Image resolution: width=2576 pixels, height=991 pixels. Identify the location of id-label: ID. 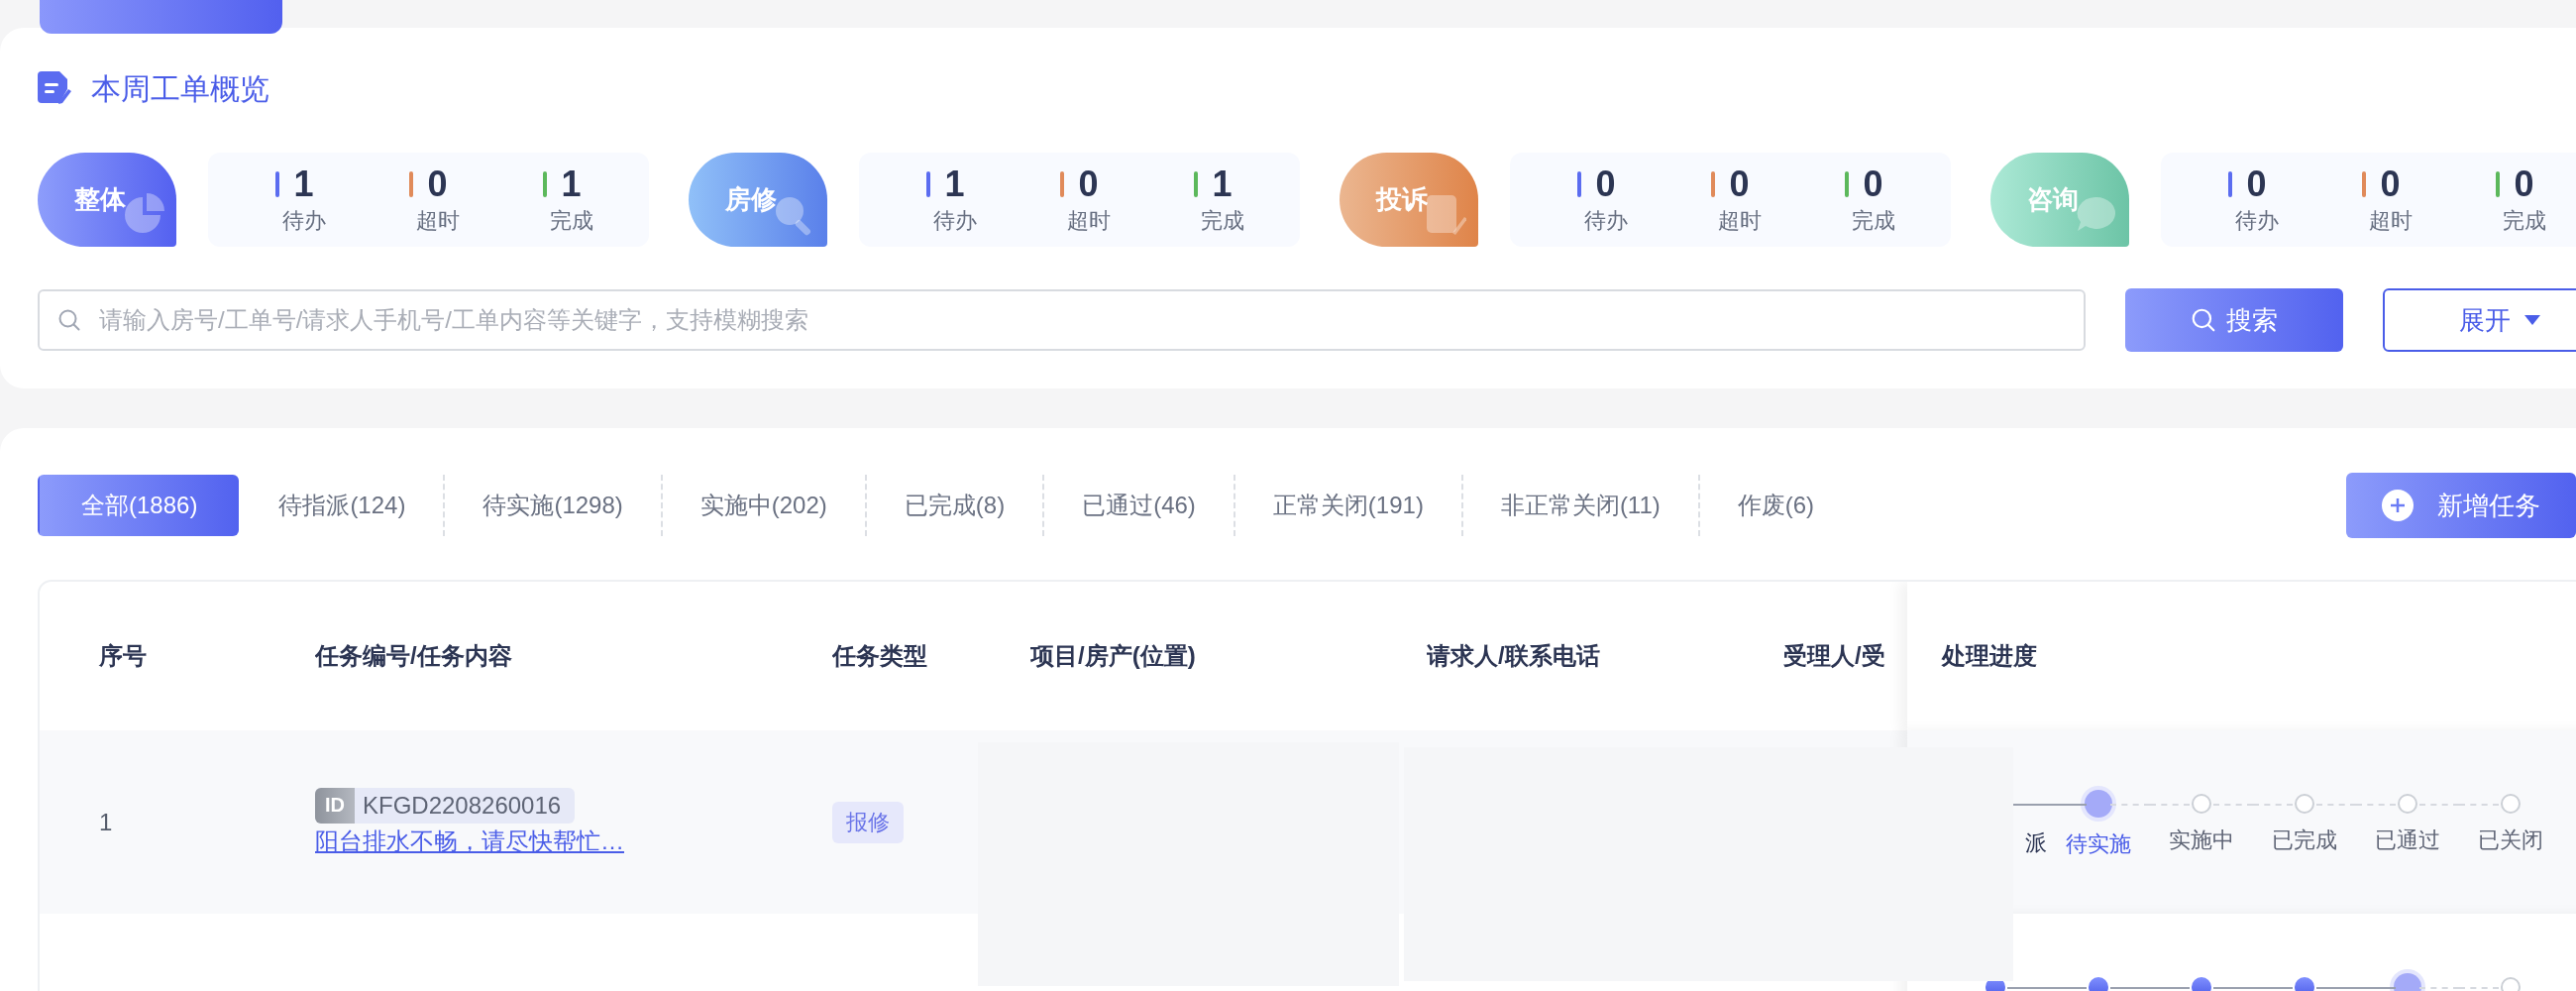
(335, 805).